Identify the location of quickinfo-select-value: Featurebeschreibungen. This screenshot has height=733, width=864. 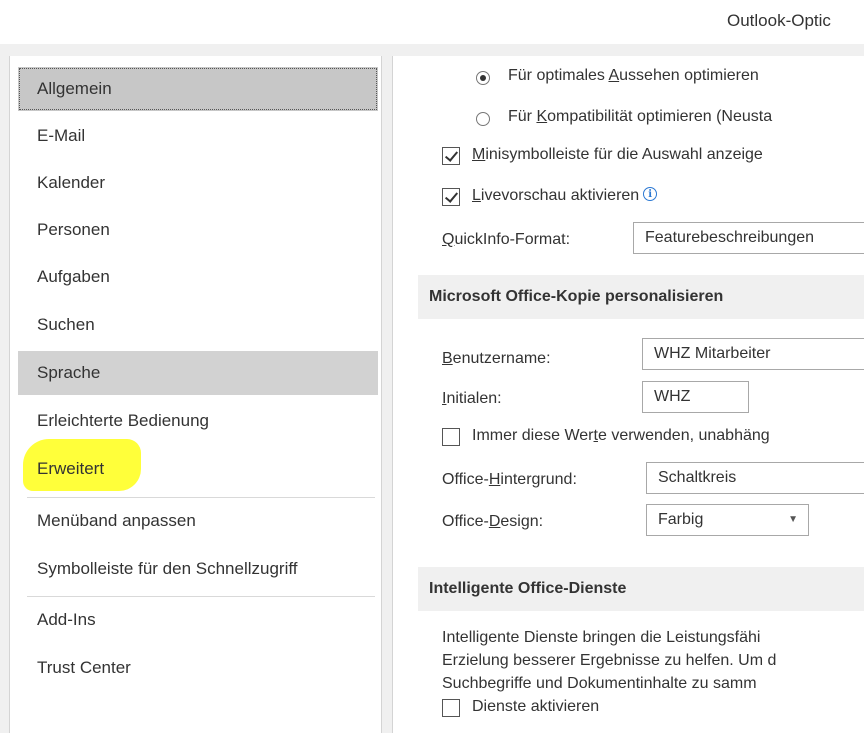
(730, 237).